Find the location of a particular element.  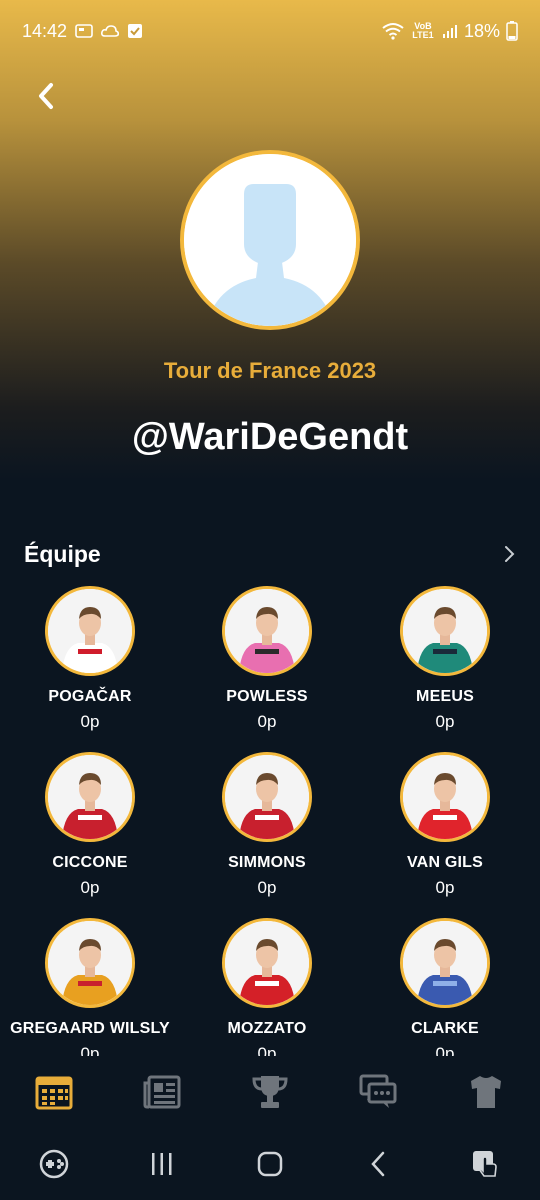

game-launcher-button is located at coordinates (54, 1164).